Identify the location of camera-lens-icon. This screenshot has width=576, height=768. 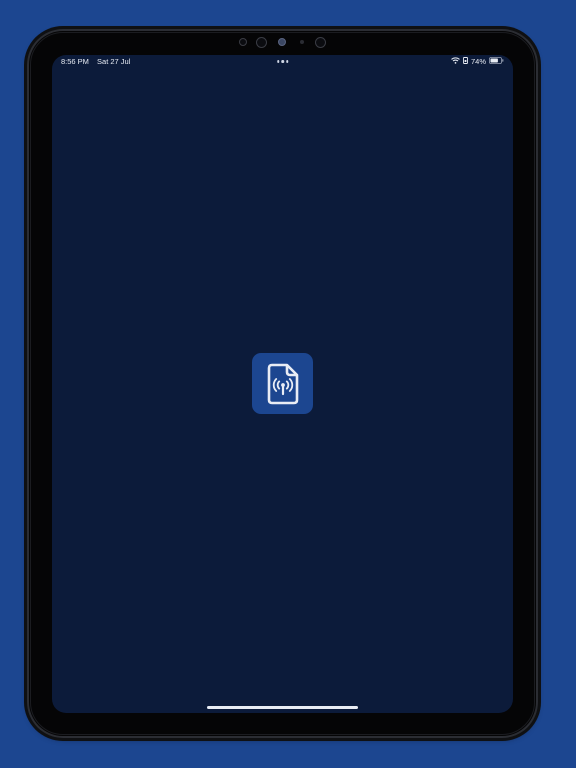
(282, 42).